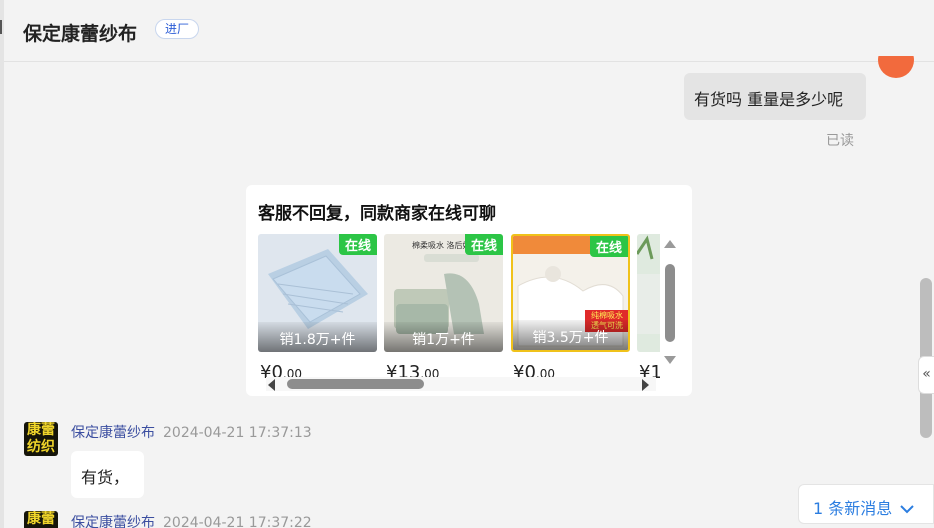 This screenshot has width=934, height=528. Describe the element at coordinates (648, 293) in the screenshot. I see `product-image` at that location.